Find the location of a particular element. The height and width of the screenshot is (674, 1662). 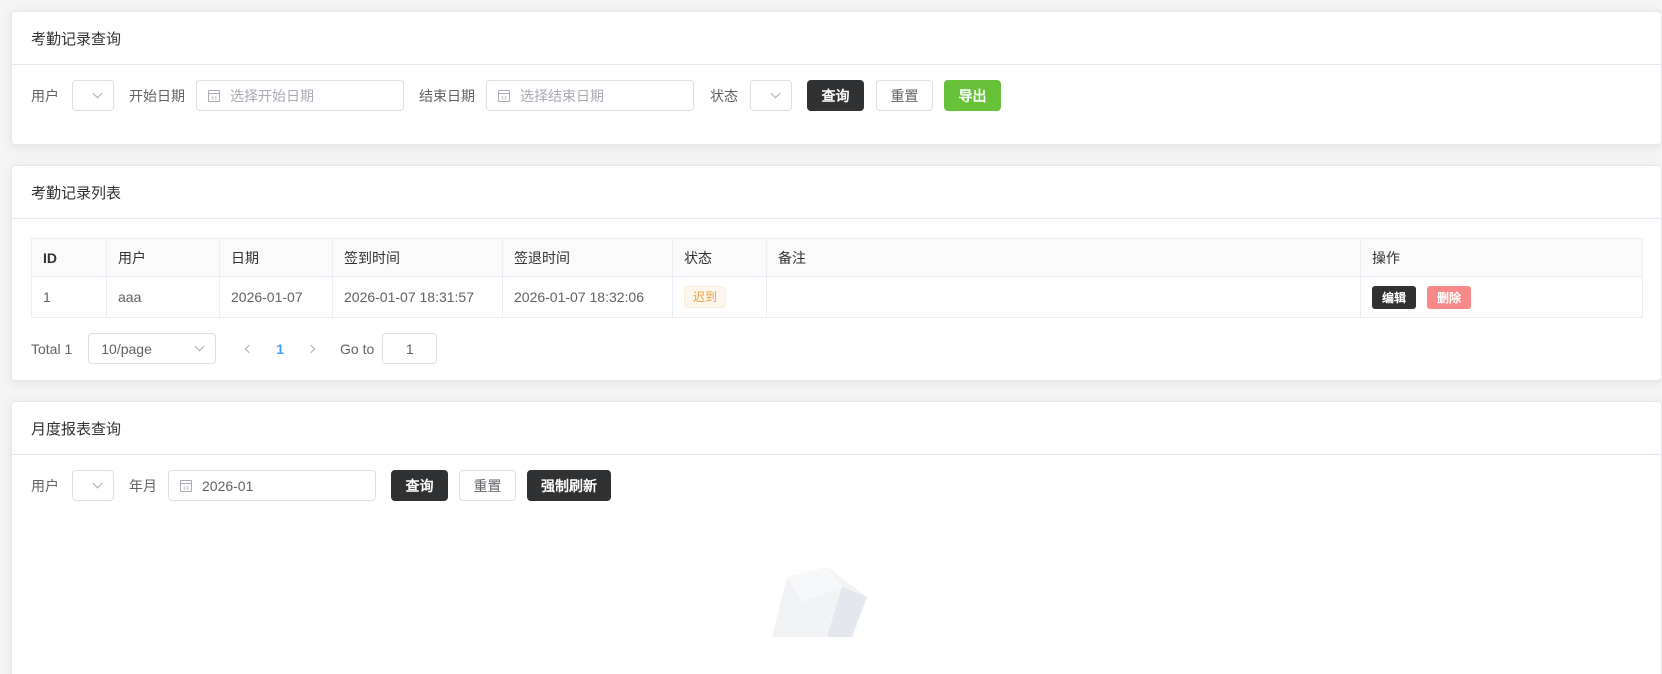

page-size-select: 10/page is located at coordinates (152, 348).